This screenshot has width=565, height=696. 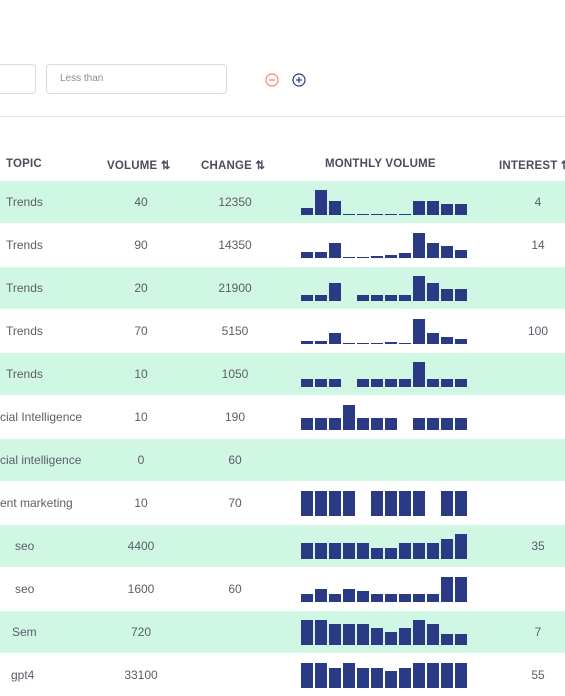 I want to click on table-row: cial intelligence 0 60, so click(x=282, y=460).